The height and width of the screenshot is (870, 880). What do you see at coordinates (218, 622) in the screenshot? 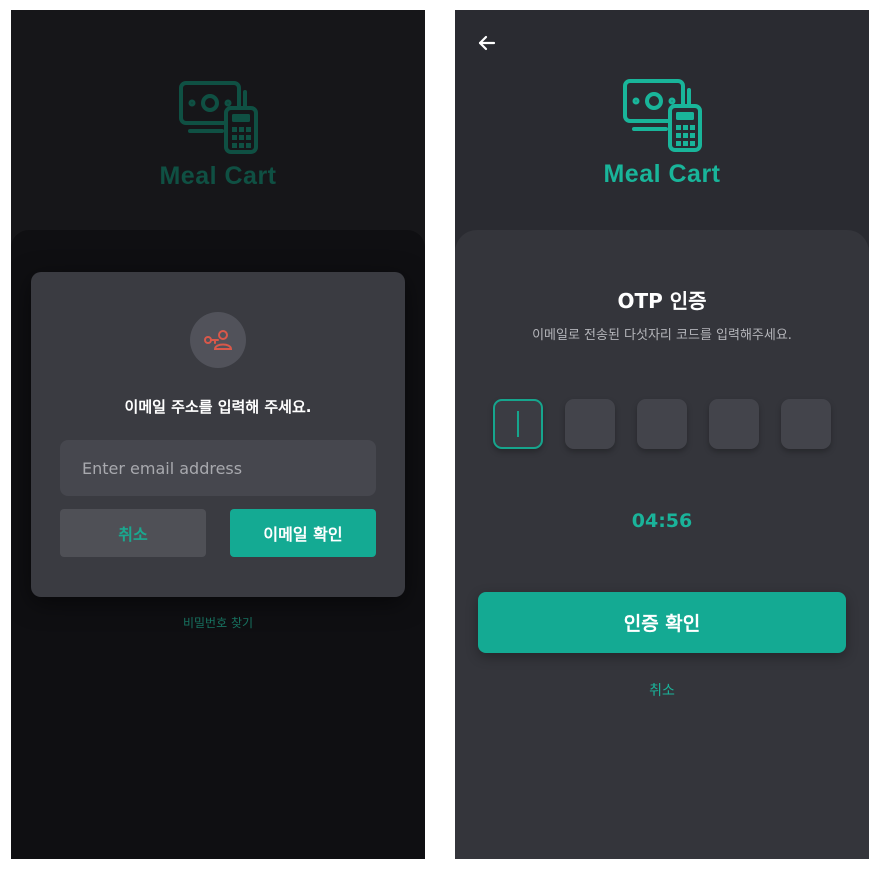
I see `find-password-link: 비밀번호 찾기` at bounding box center [218, 622].